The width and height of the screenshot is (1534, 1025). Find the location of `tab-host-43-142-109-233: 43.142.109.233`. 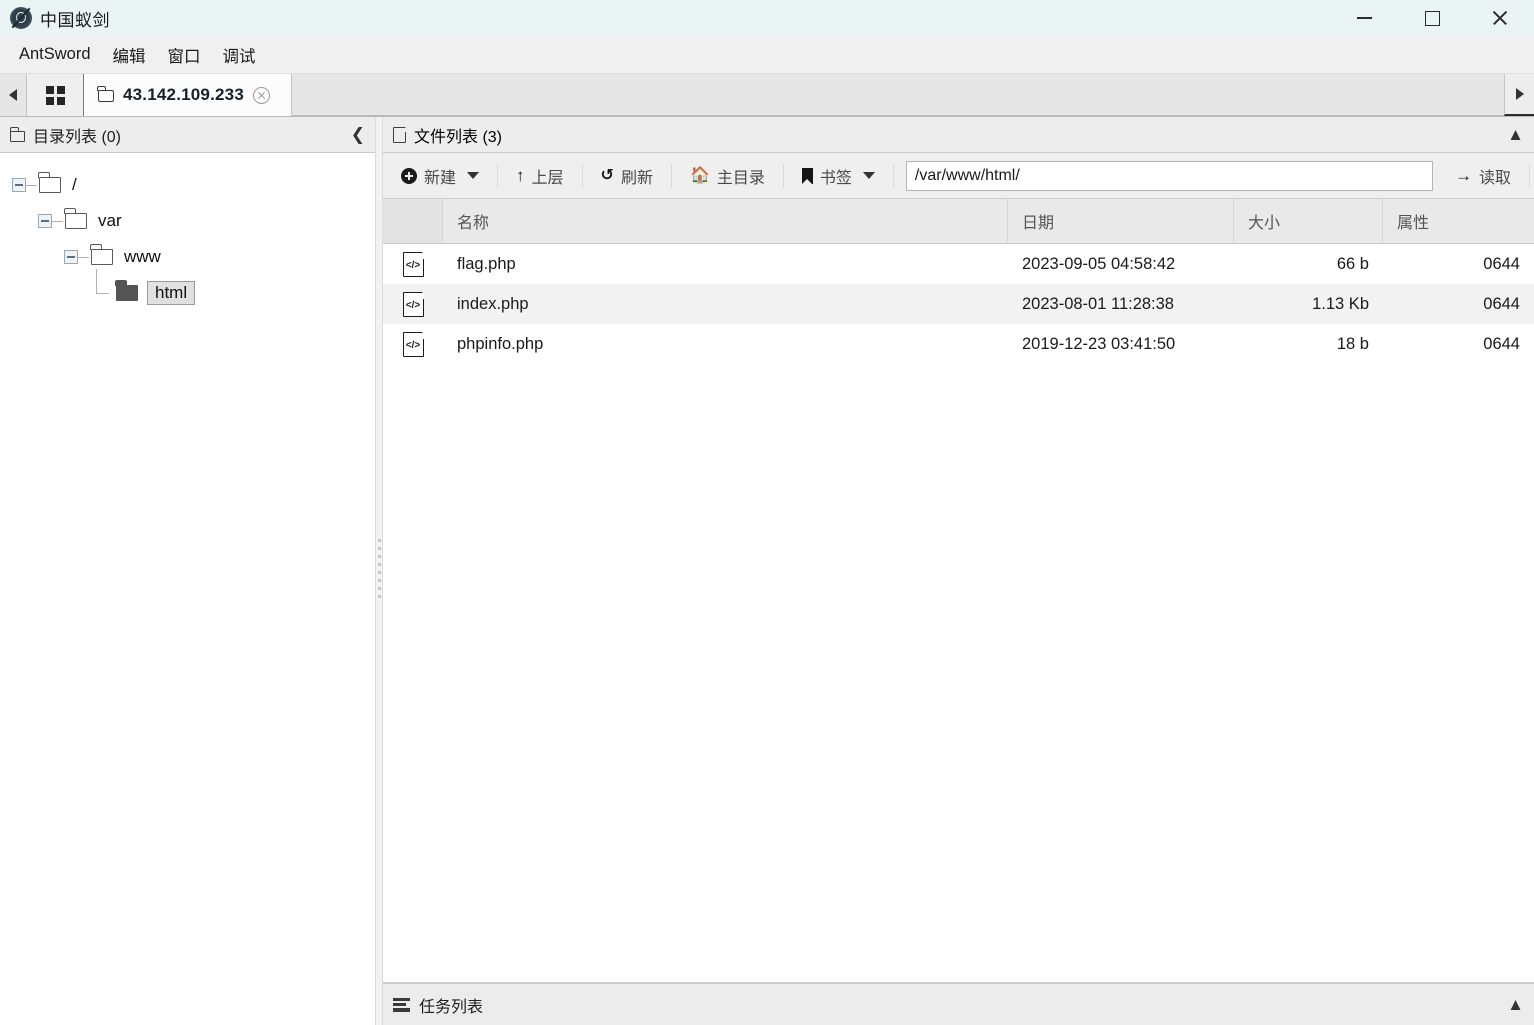

tab-host-43-142-109-233: 43.142.109.233 is located at coordinates (188, 95).